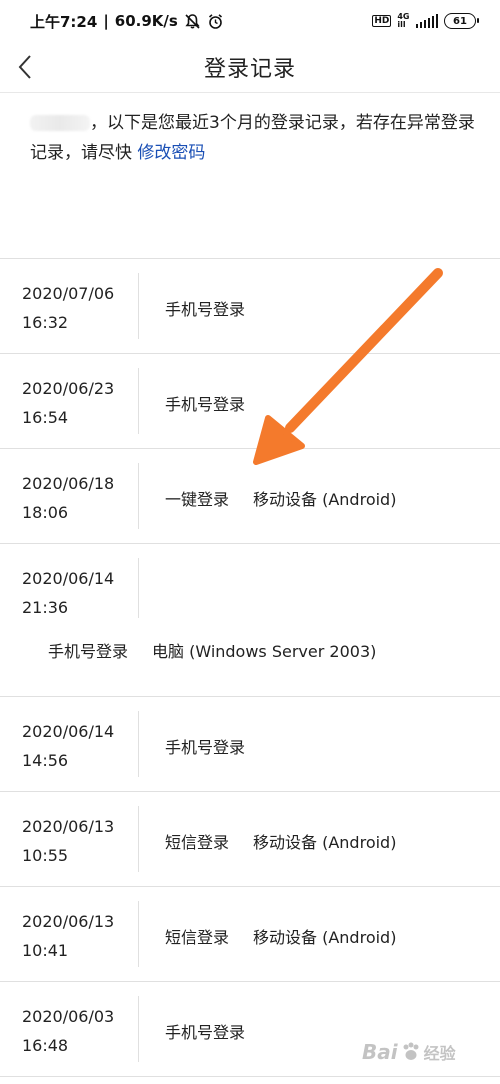  I want to click on table-row: 2020/06/13 10:41 短信登录 移动设备 (Android), so click(250, 934).